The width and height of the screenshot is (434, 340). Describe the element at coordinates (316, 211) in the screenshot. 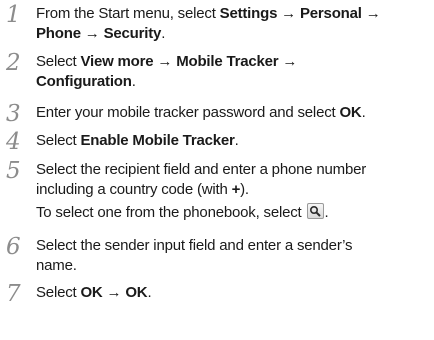

I see `search-icon` at that location.